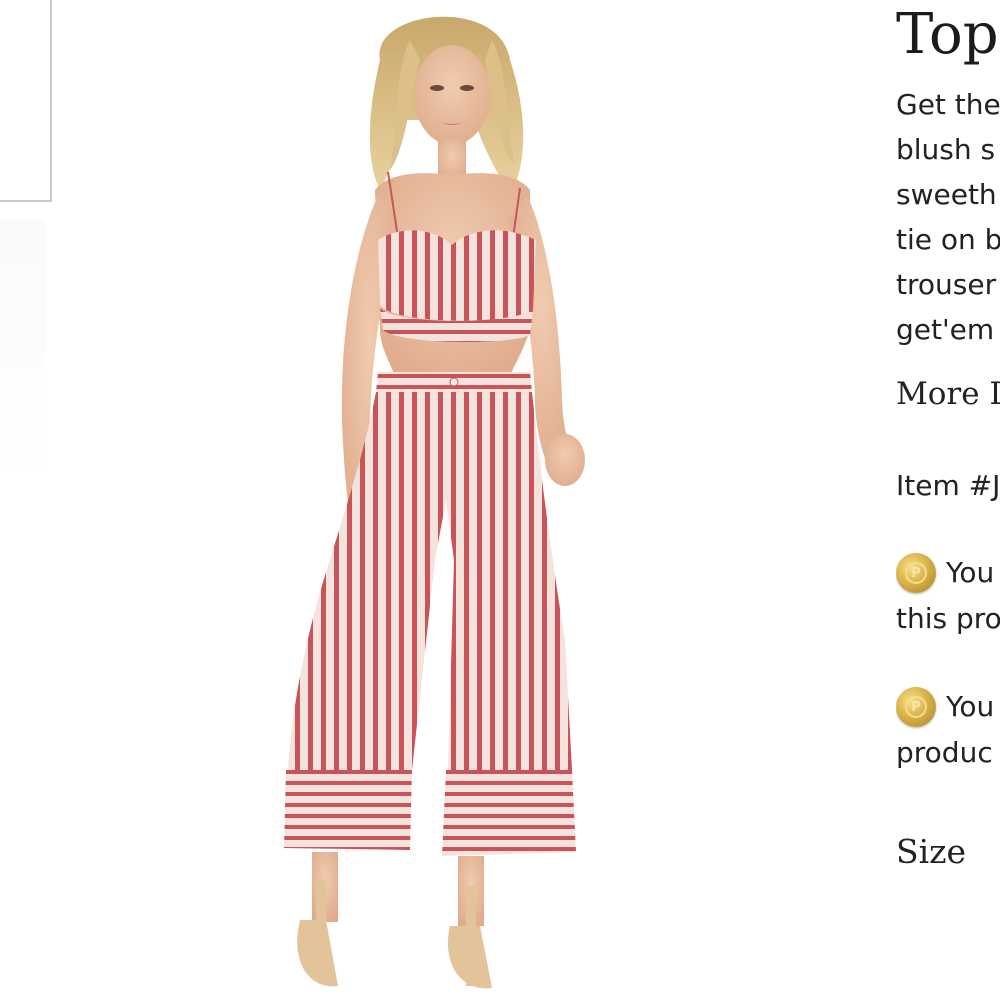  Describe the element at coordinates (931, 851) in the screenshot. I see `size-label: Size` at that location.